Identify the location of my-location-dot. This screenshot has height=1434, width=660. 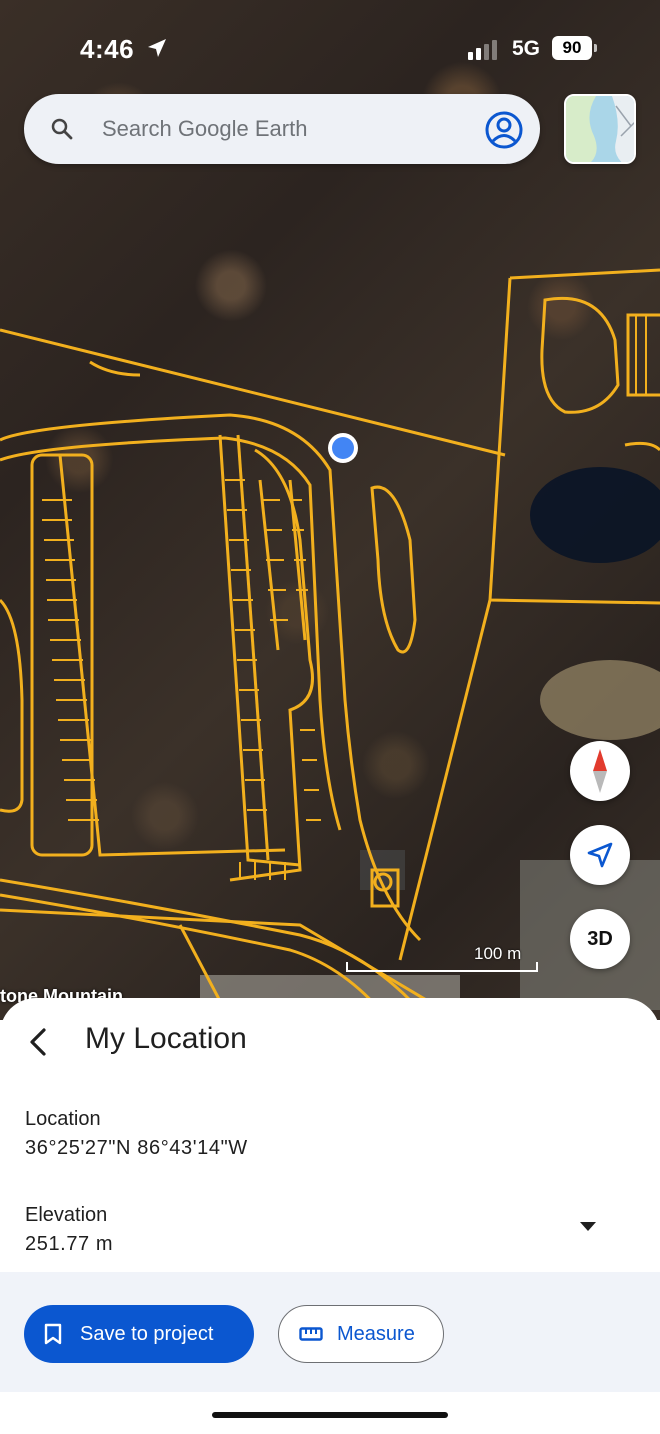
(343, 448).